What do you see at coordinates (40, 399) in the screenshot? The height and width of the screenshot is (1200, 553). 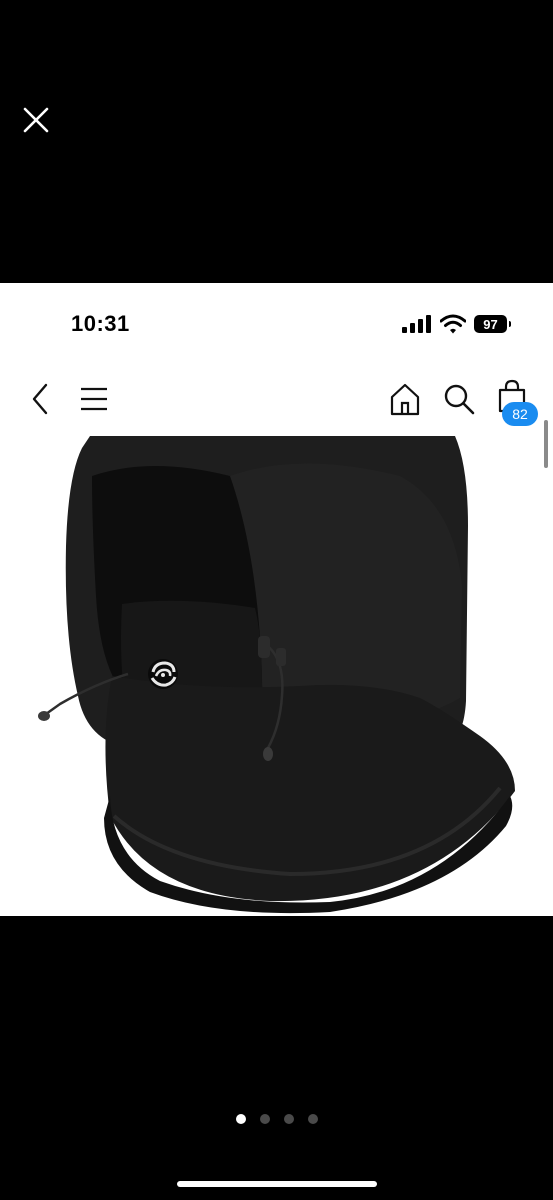 I see `chevron-left-icon` at bounding box center [40, 399].